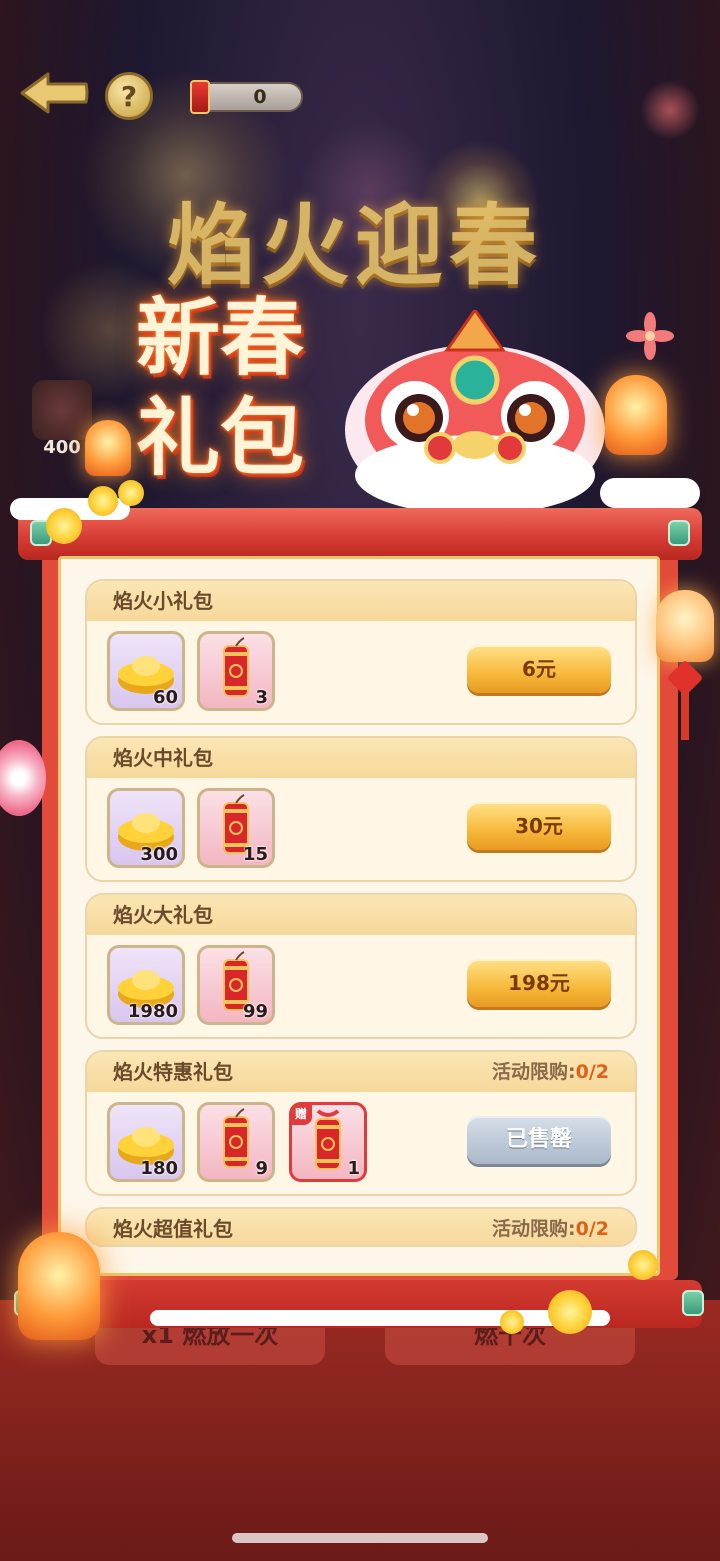 The height and width of the screenshot is (1561, 720). I want to click on firework-decoration, so click(670, 110).